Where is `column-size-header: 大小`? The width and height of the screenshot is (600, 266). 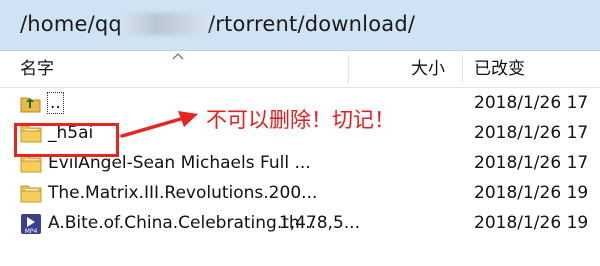 column-size-header: 大小 is located at coordinates (428, 69).